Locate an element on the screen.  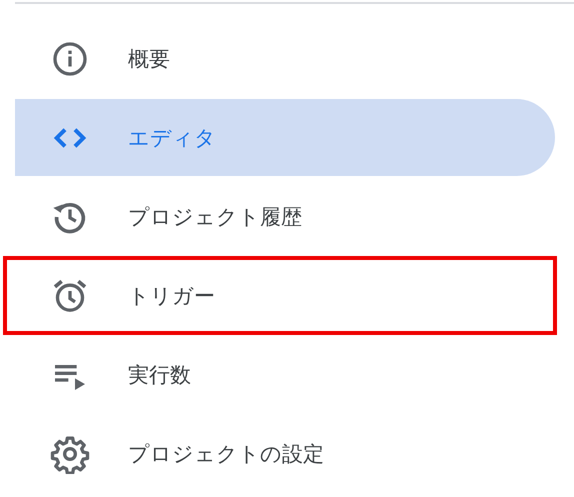
nav-item: 概要 is located at coordinates (285, 58).